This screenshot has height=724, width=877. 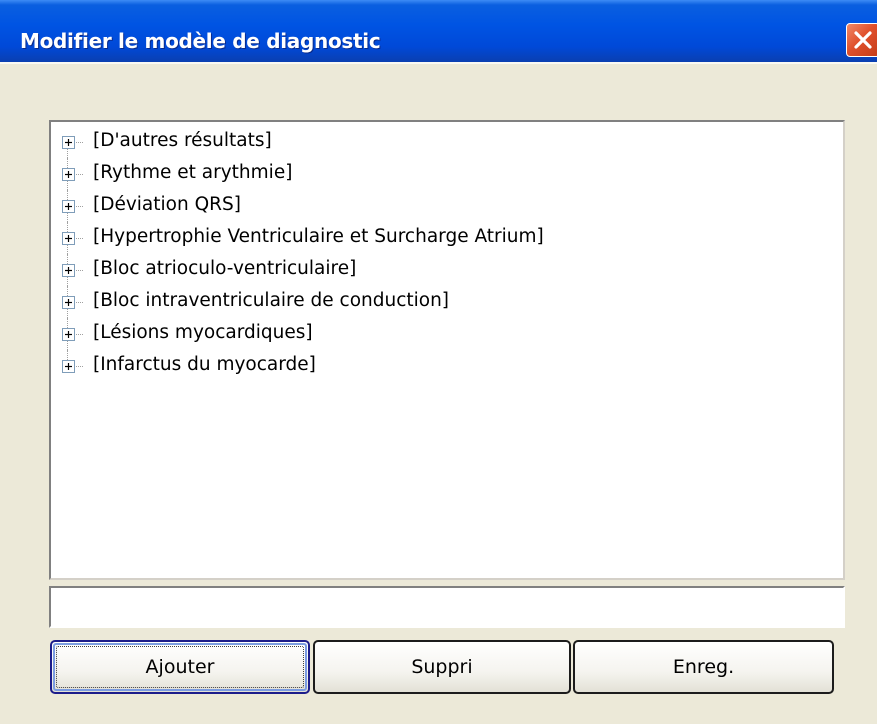 I want to click on close-icon, so click(x=863, y=40).